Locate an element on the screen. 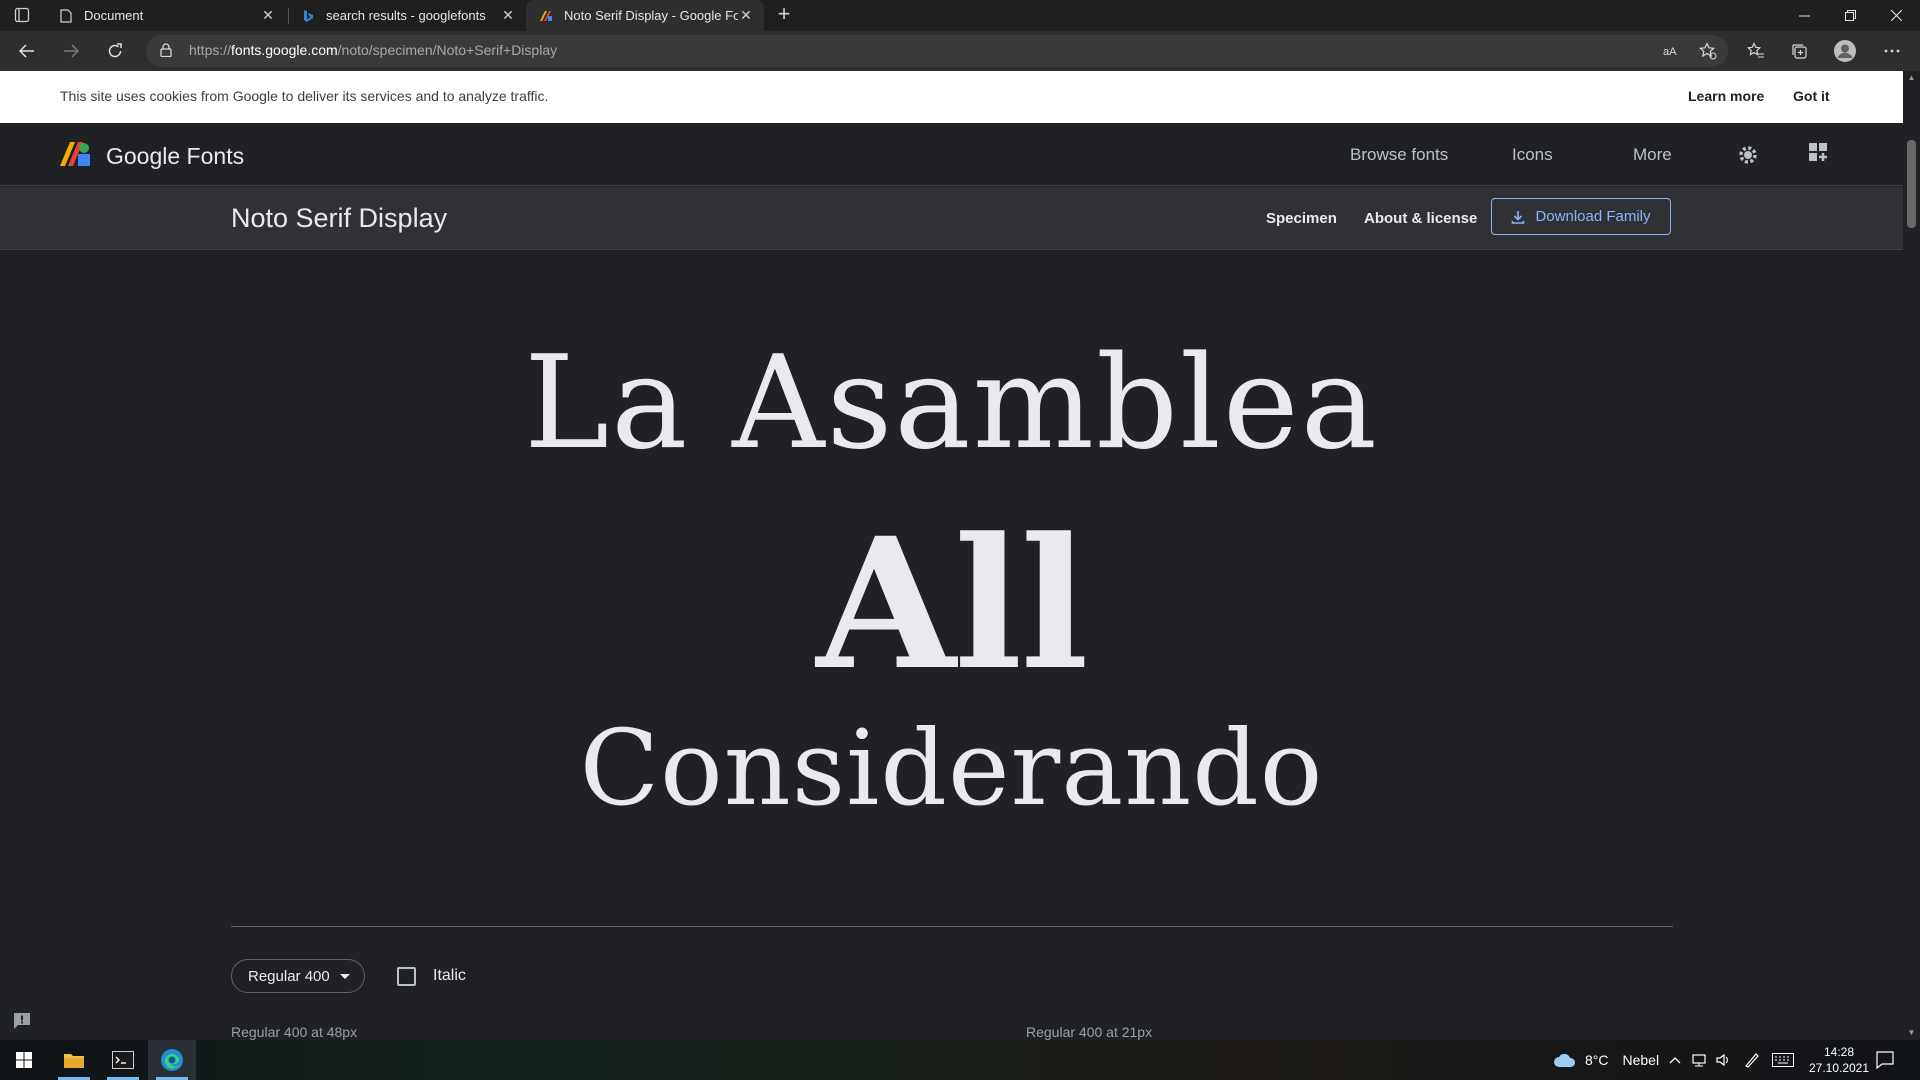 The height and width of the screenshot is (1080, 1920). url-path: /noto/specimen/Noto+Serif+Display is located at coordinates (447, 50).